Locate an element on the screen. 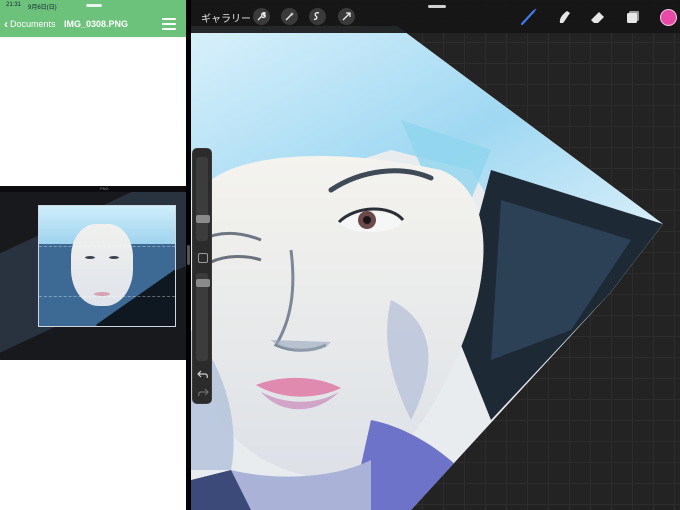  preview-title: PNG is located at coordinates (104, 188).